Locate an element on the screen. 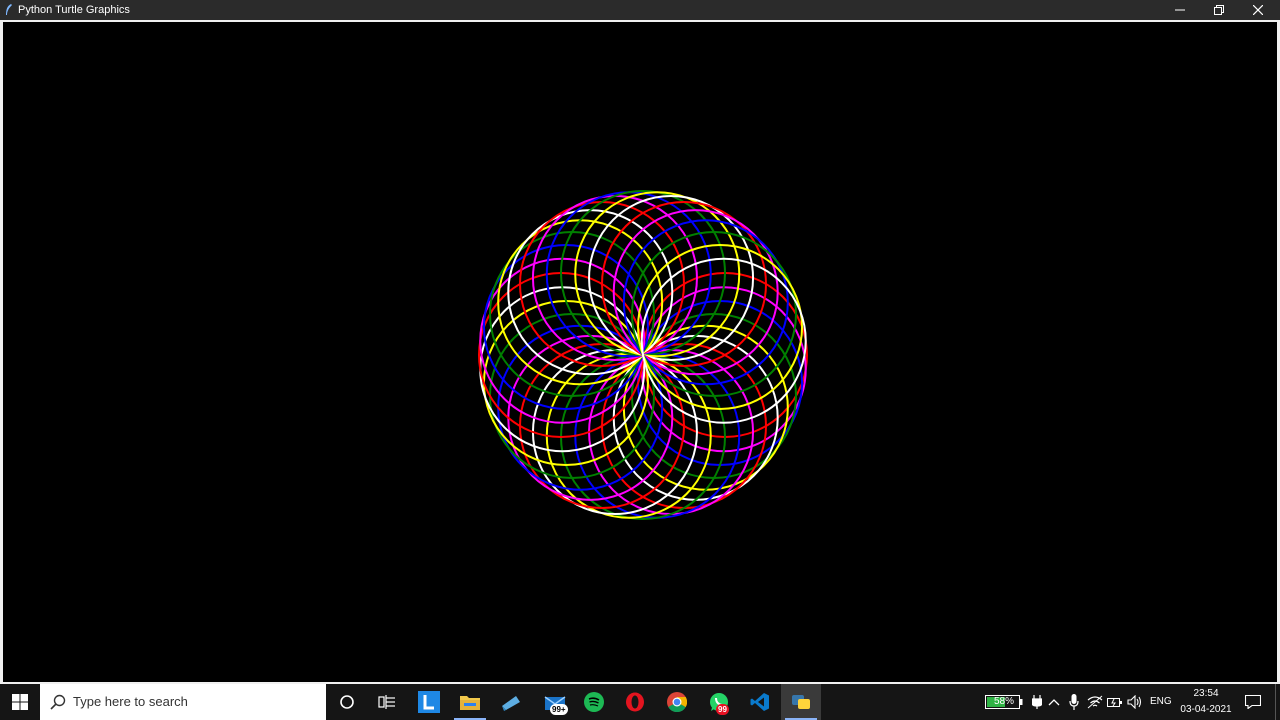 Image resolution: width=1280 pixels, height=720 pixels. task-view-icon is located at coordinates (386, 702).